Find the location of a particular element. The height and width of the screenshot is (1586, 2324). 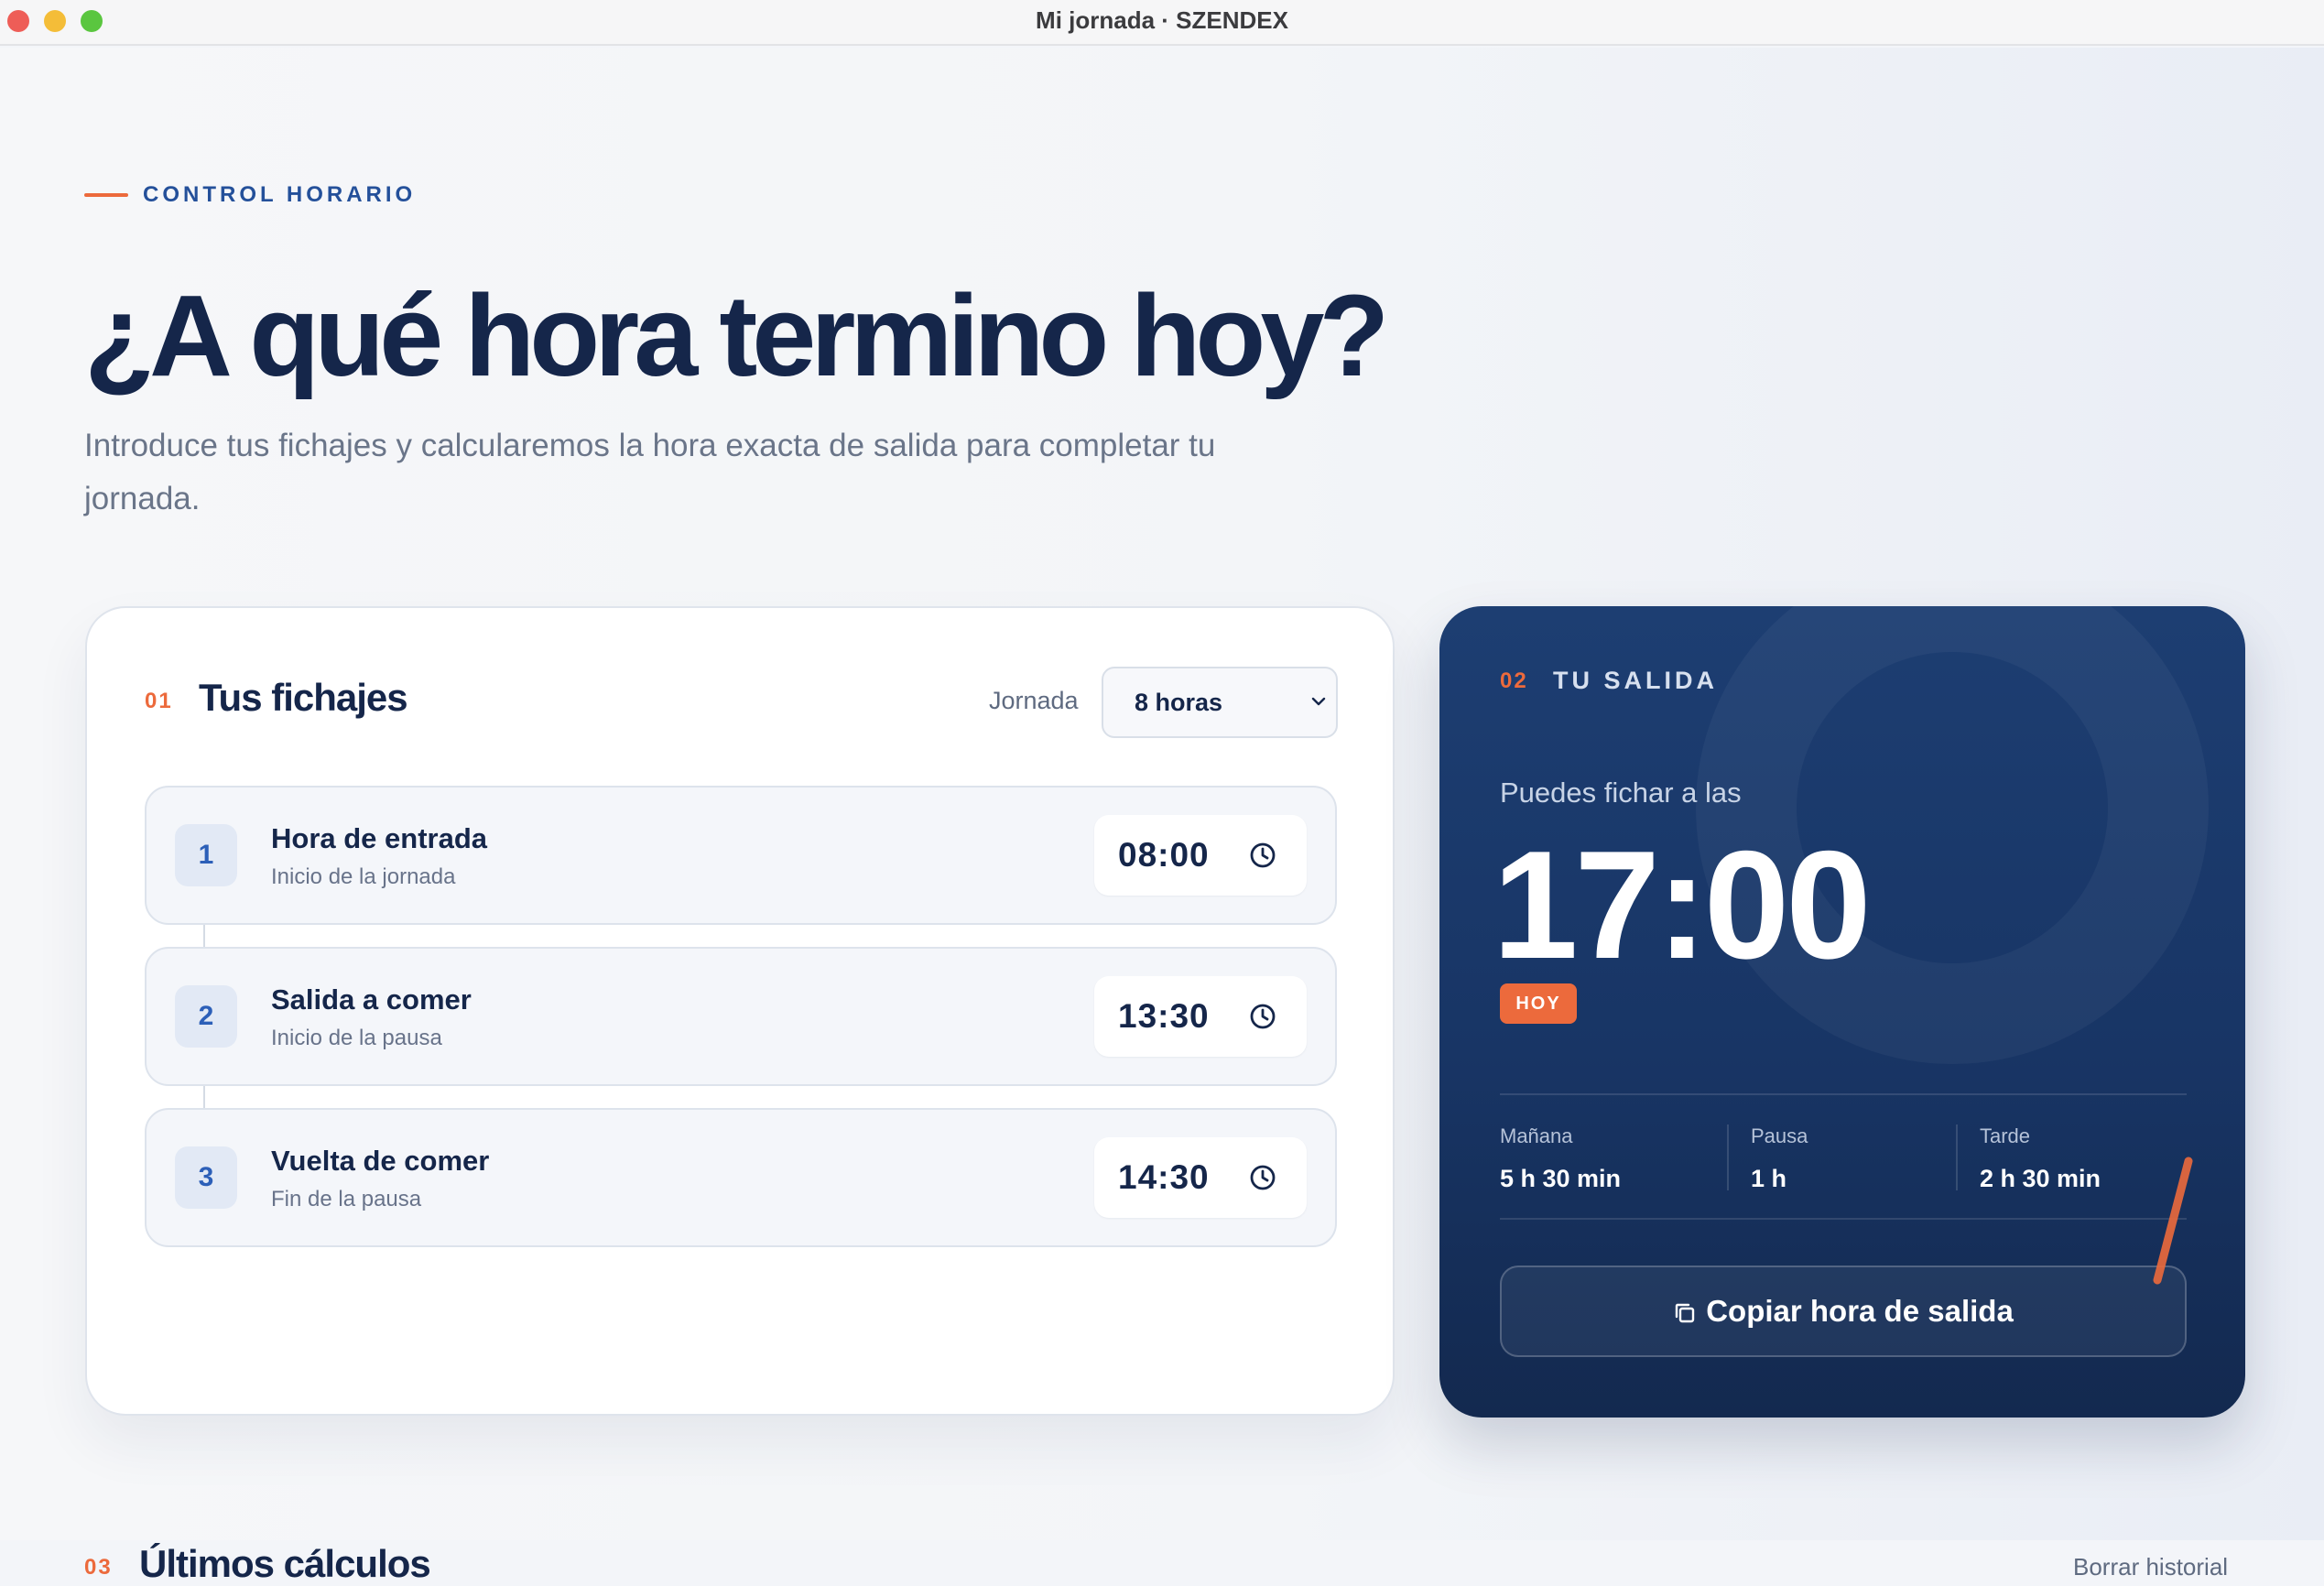

decorative-brush-stroke is located at coordinates (2173, 1221).